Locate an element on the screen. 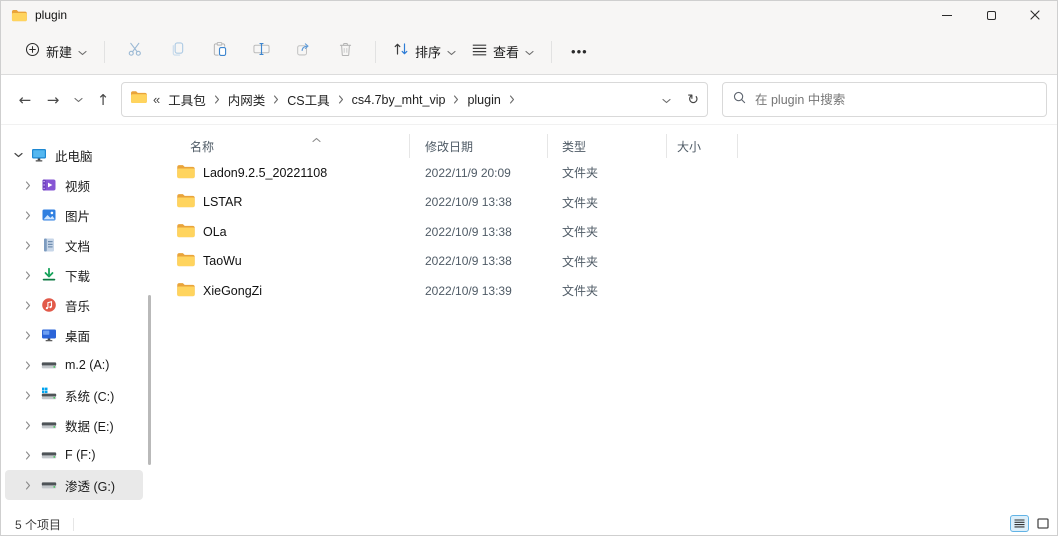  more-options-button: ••• is located at coordinates (579, 51).